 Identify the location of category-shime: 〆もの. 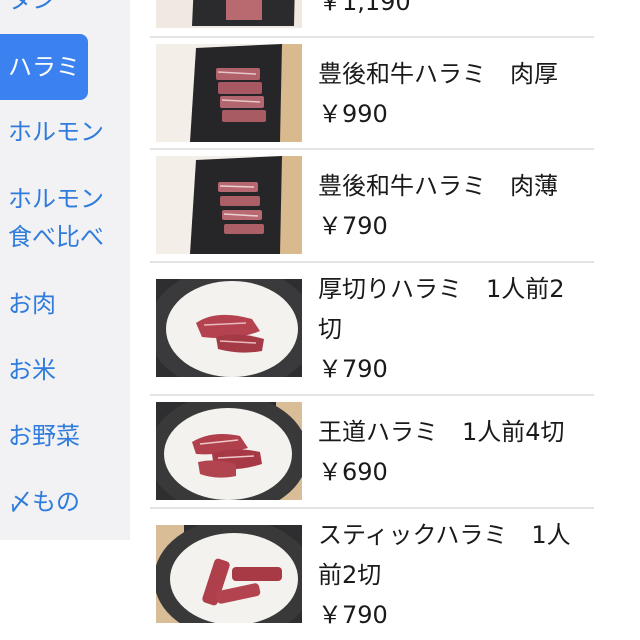
(65, 502).